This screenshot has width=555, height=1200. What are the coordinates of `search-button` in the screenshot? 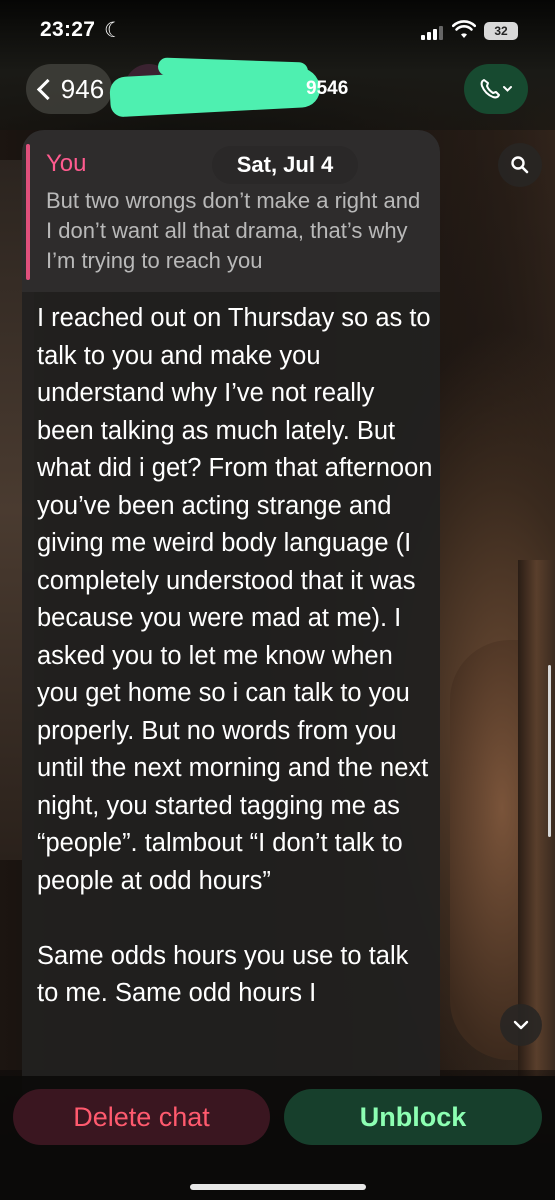 It's located at (520, 165).